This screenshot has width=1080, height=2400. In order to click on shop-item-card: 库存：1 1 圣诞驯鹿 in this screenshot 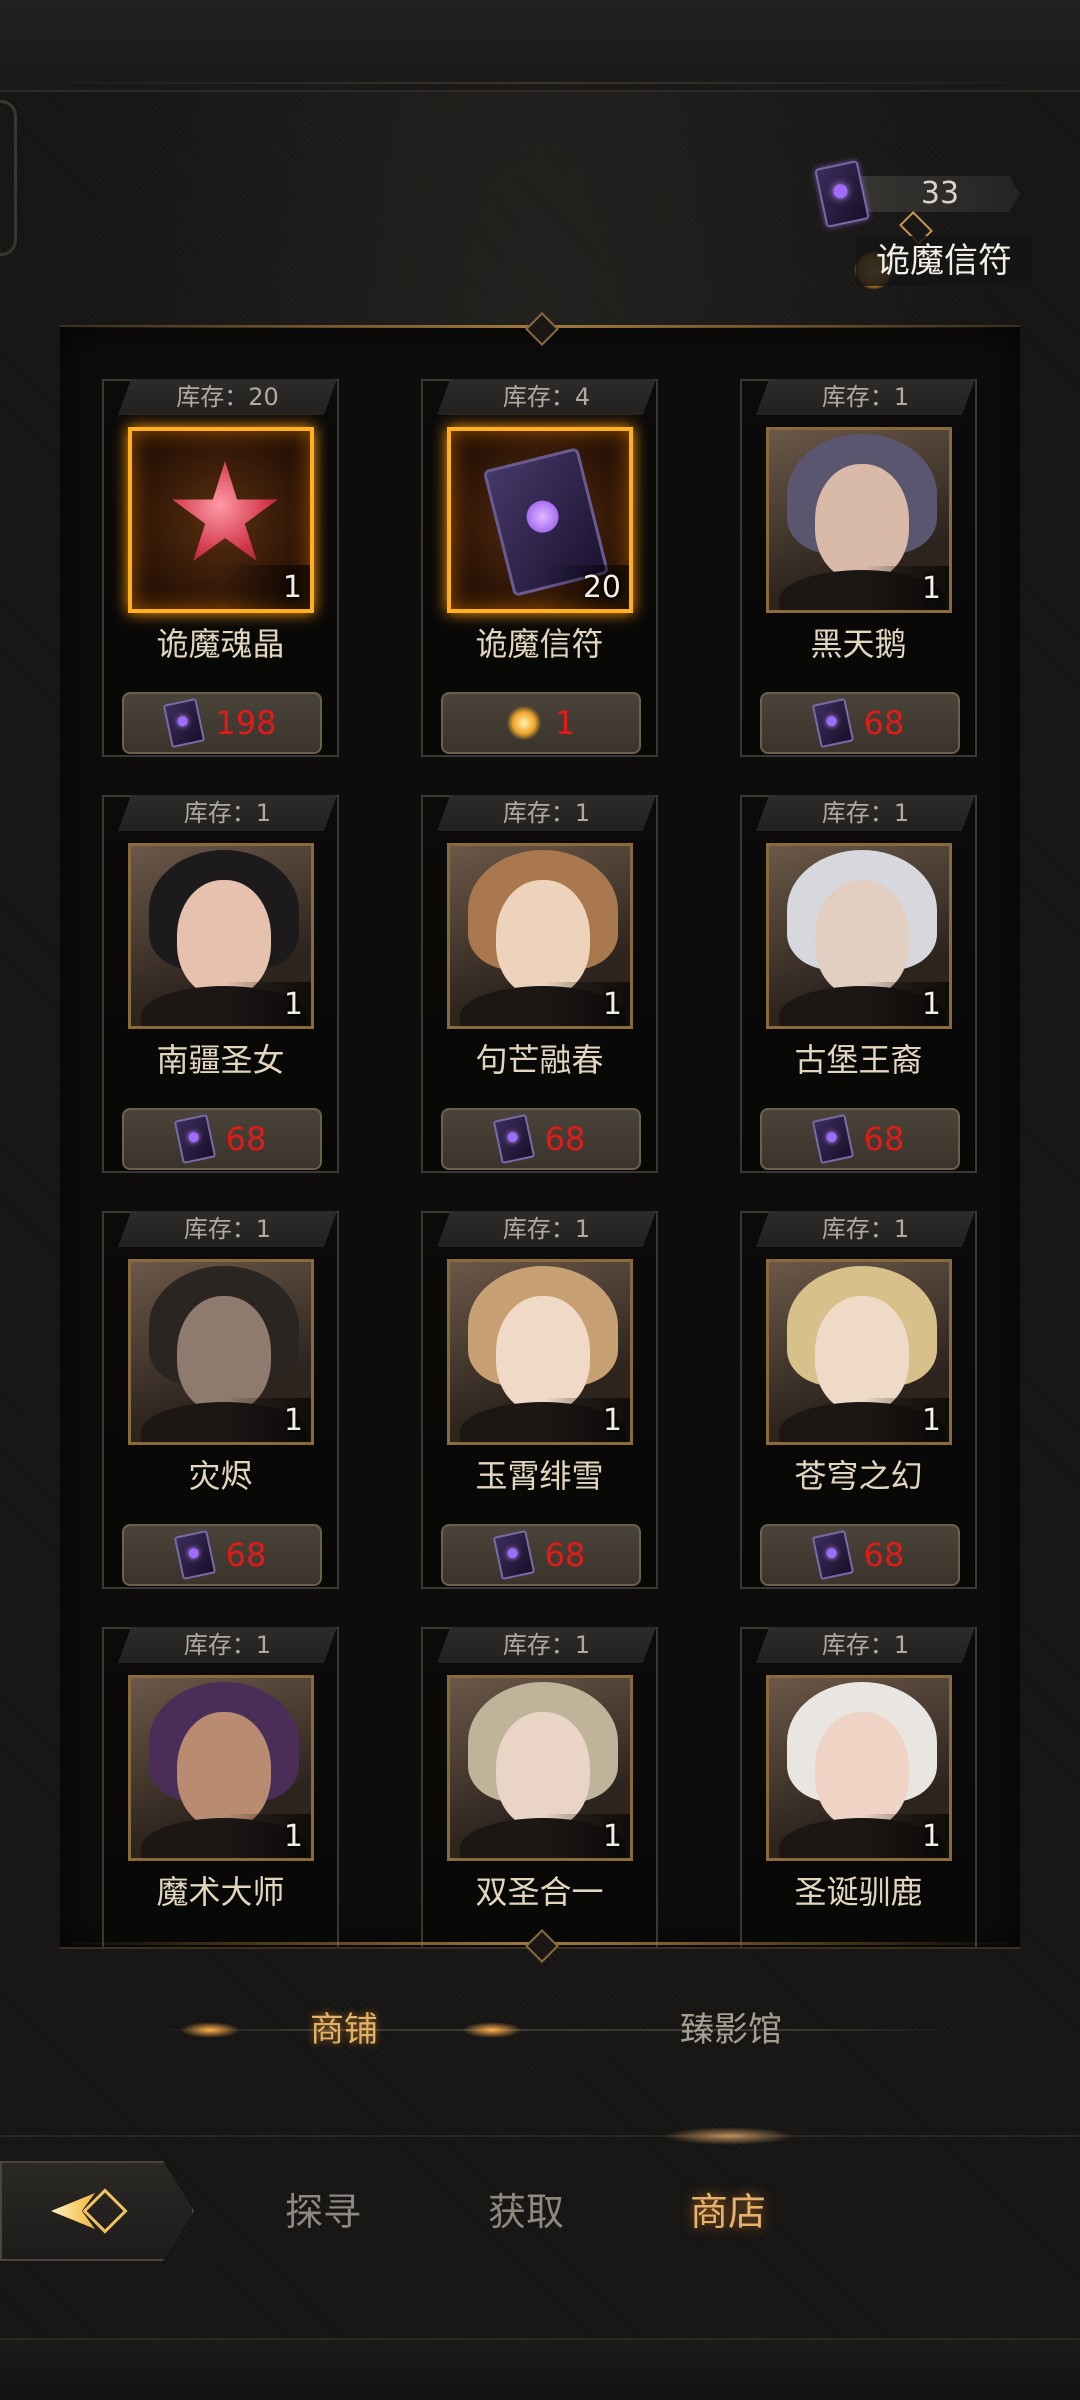, I will do `click(858, 1787)`.